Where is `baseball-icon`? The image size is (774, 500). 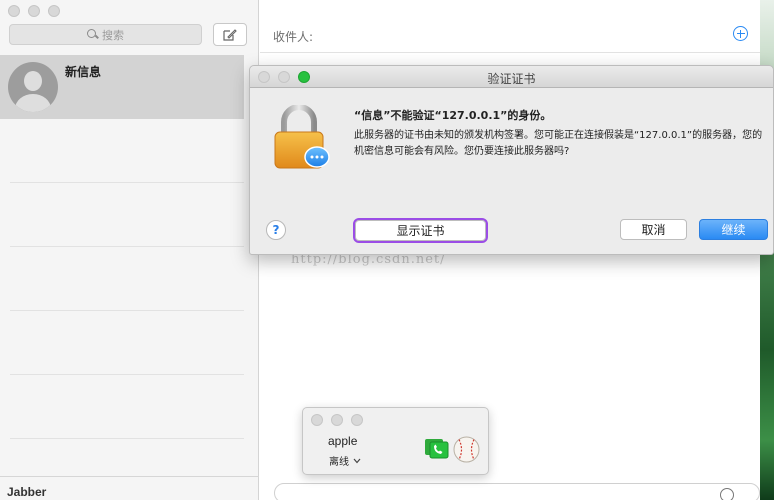 baseball-icon is located at coordinates (466, 449).